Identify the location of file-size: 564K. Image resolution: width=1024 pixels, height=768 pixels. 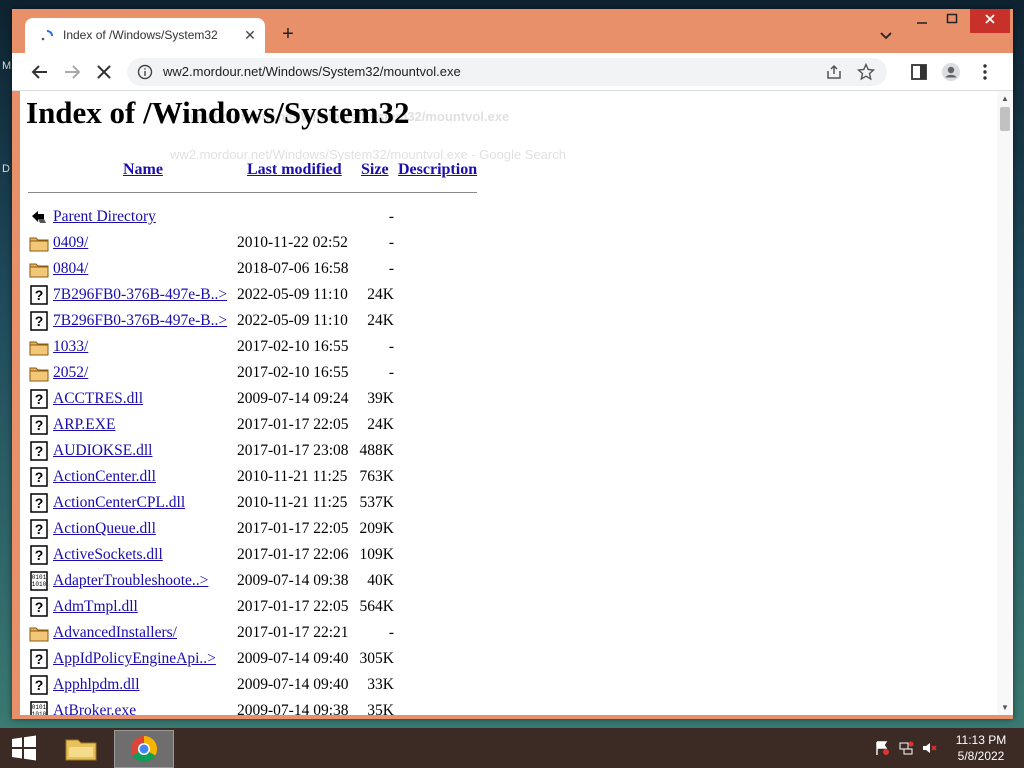
(376, 606).